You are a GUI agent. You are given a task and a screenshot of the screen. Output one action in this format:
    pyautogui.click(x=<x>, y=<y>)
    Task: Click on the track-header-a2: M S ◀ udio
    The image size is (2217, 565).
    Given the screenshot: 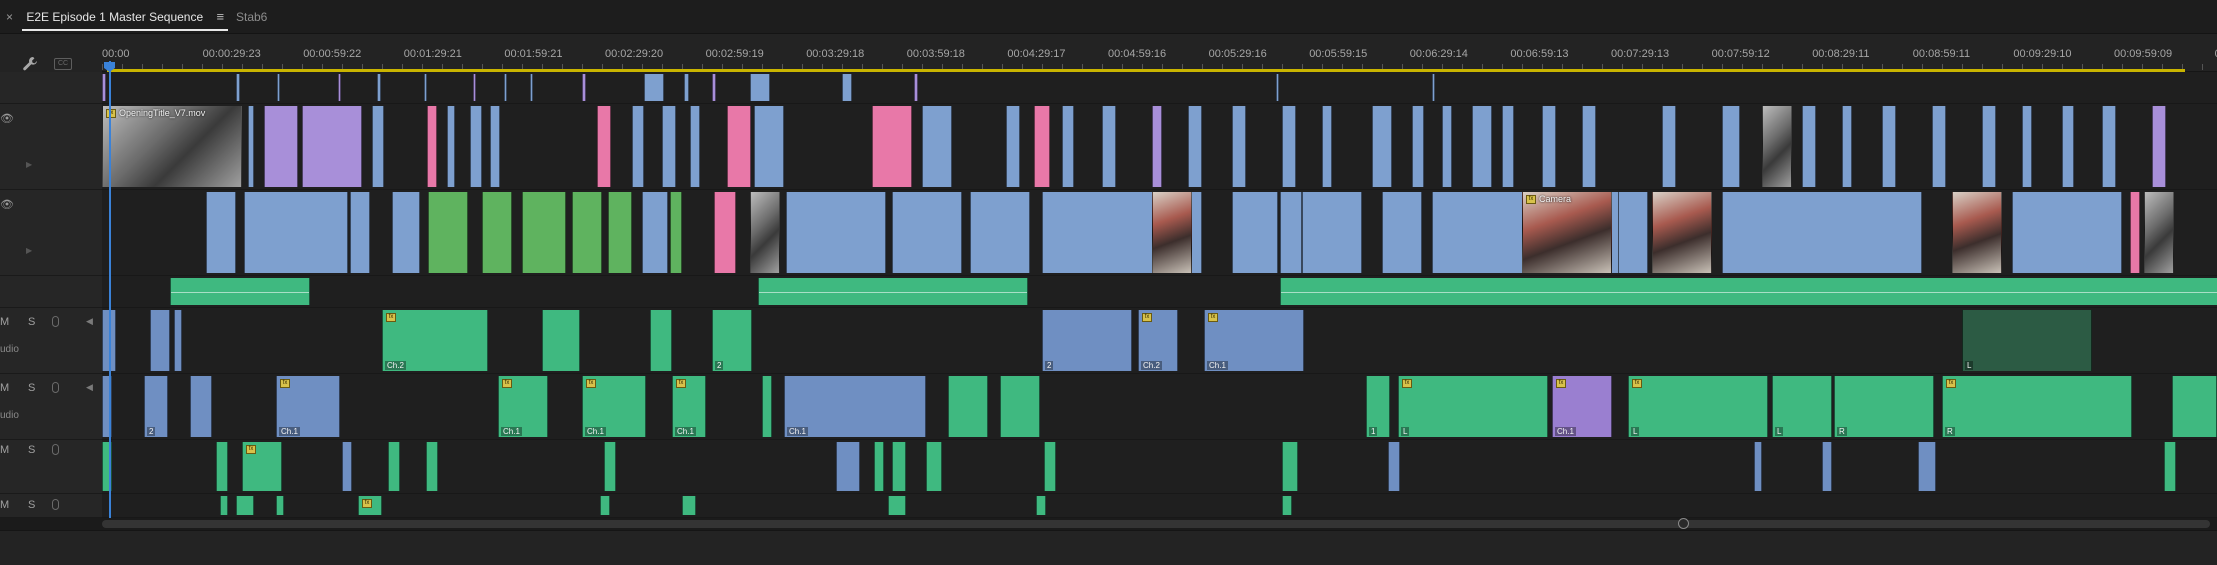 What is the action you would take?
    pyautogui.click(x=51, y=407)
    